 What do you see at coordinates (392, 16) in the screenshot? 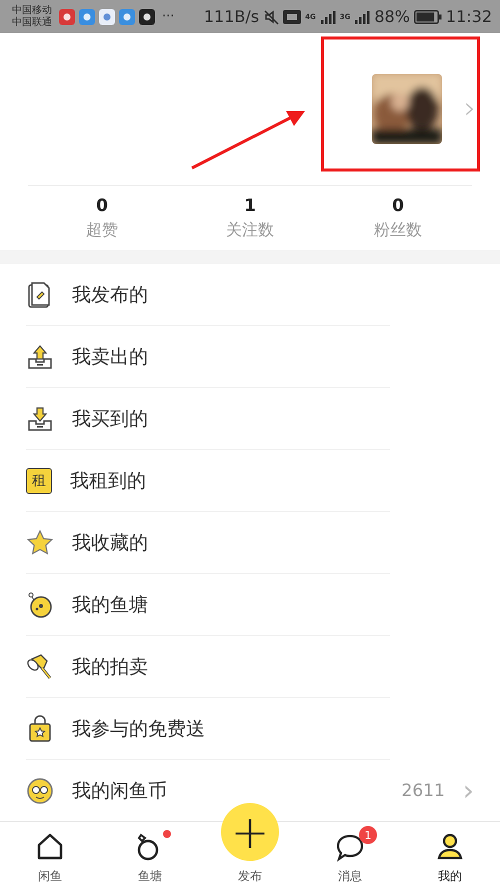
I see `battery-percent: 88%` at bounding box center [392, 16].